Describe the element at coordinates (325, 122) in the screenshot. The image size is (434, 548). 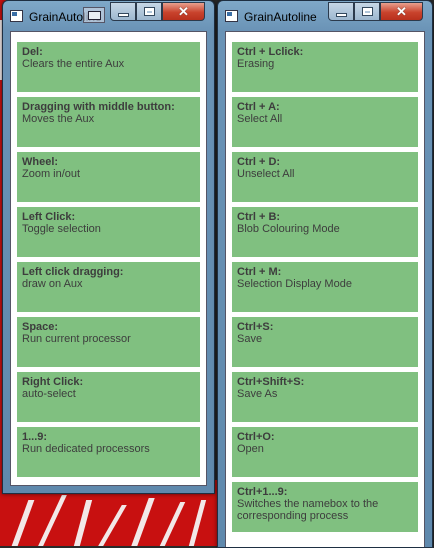
I see `shortcut-card: Ctrl + A: Select All` at that location.